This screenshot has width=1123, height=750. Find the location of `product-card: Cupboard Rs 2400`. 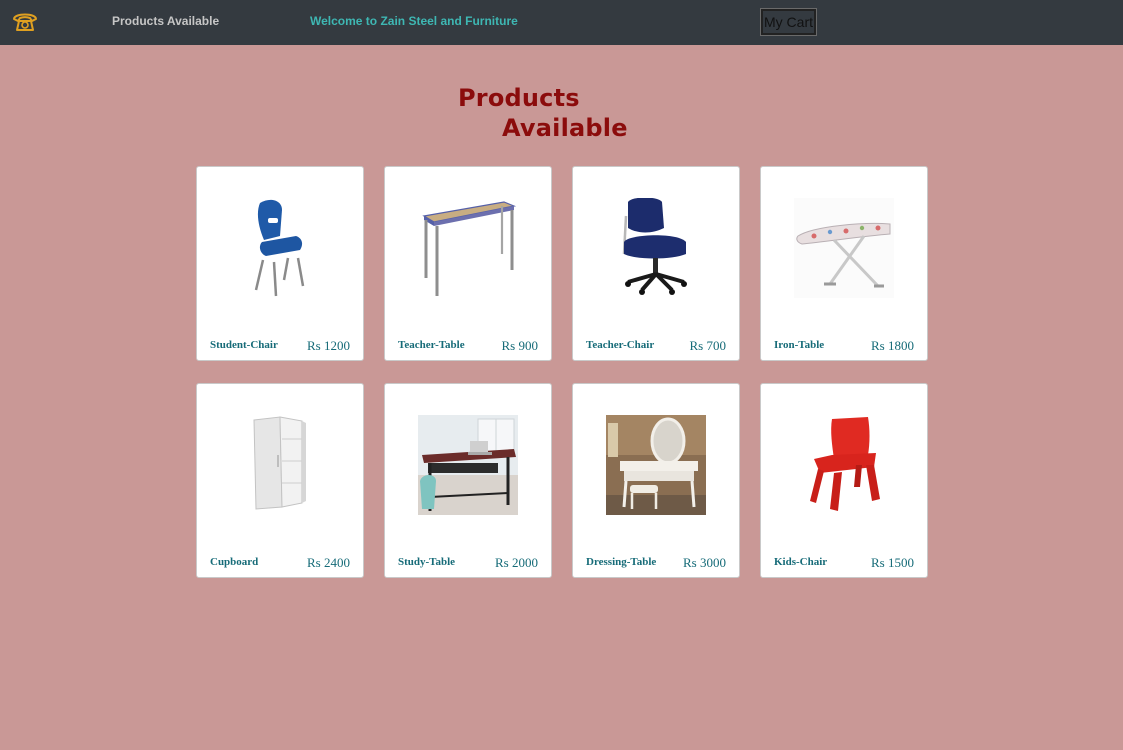

product-card: Cupboard Rs 2400 is located at coordinates (280, 480).